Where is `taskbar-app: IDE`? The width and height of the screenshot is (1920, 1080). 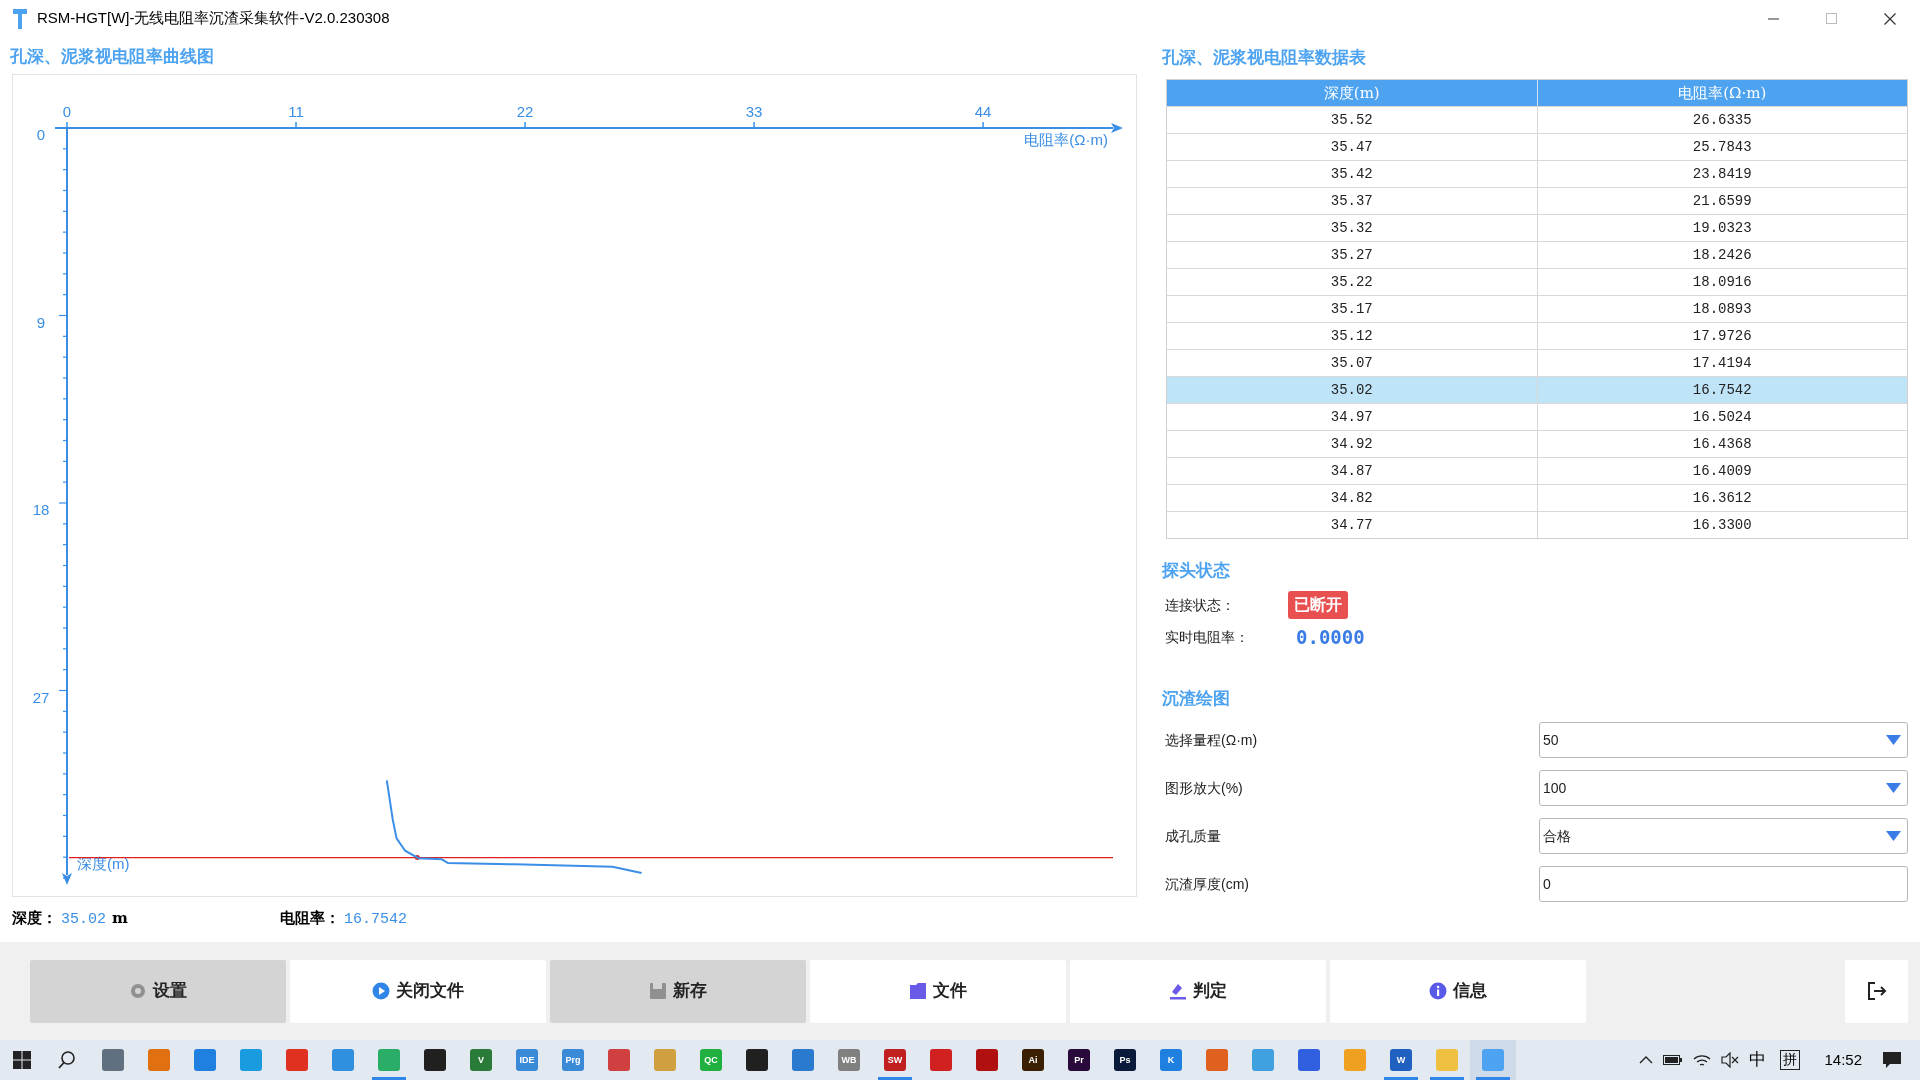 taskbar-app: IDE is located at coordinates (527, 1060).